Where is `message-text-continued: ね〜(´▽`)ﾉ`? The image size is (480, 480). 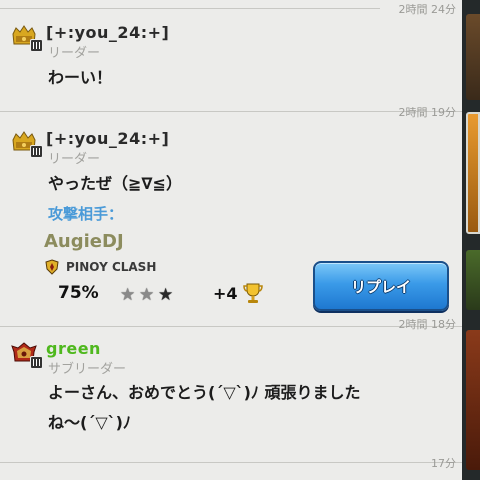 message-text-continued: ね〜(´▽`)ﾉ is located at coordinates (89, 422).